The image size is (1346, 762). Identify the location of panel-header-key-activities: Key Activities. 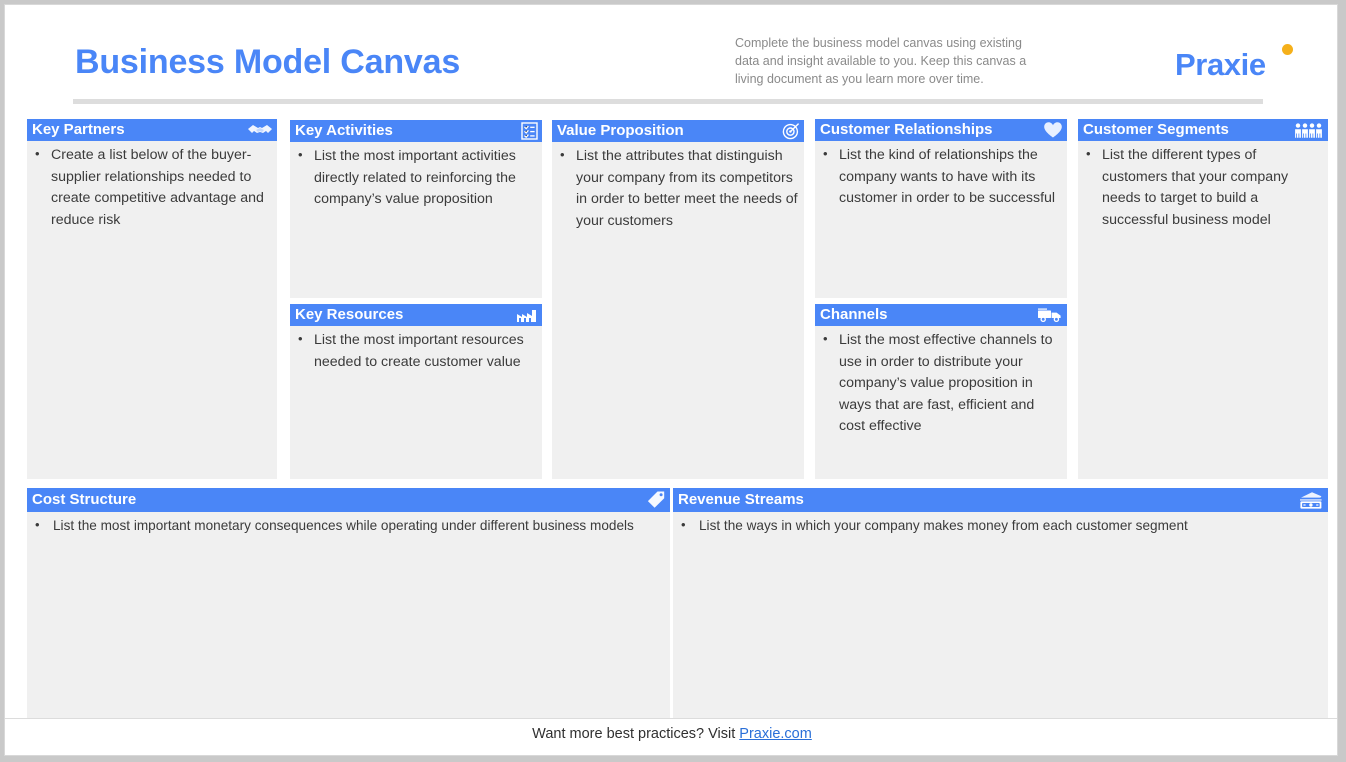
(416, 131).